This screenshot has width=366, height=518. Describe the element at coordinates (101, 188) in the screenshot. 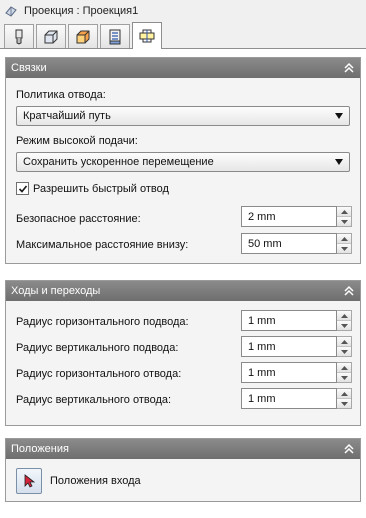

I see `allow-rapid-retract-label: Разрешить быстрый отвод` at that location.